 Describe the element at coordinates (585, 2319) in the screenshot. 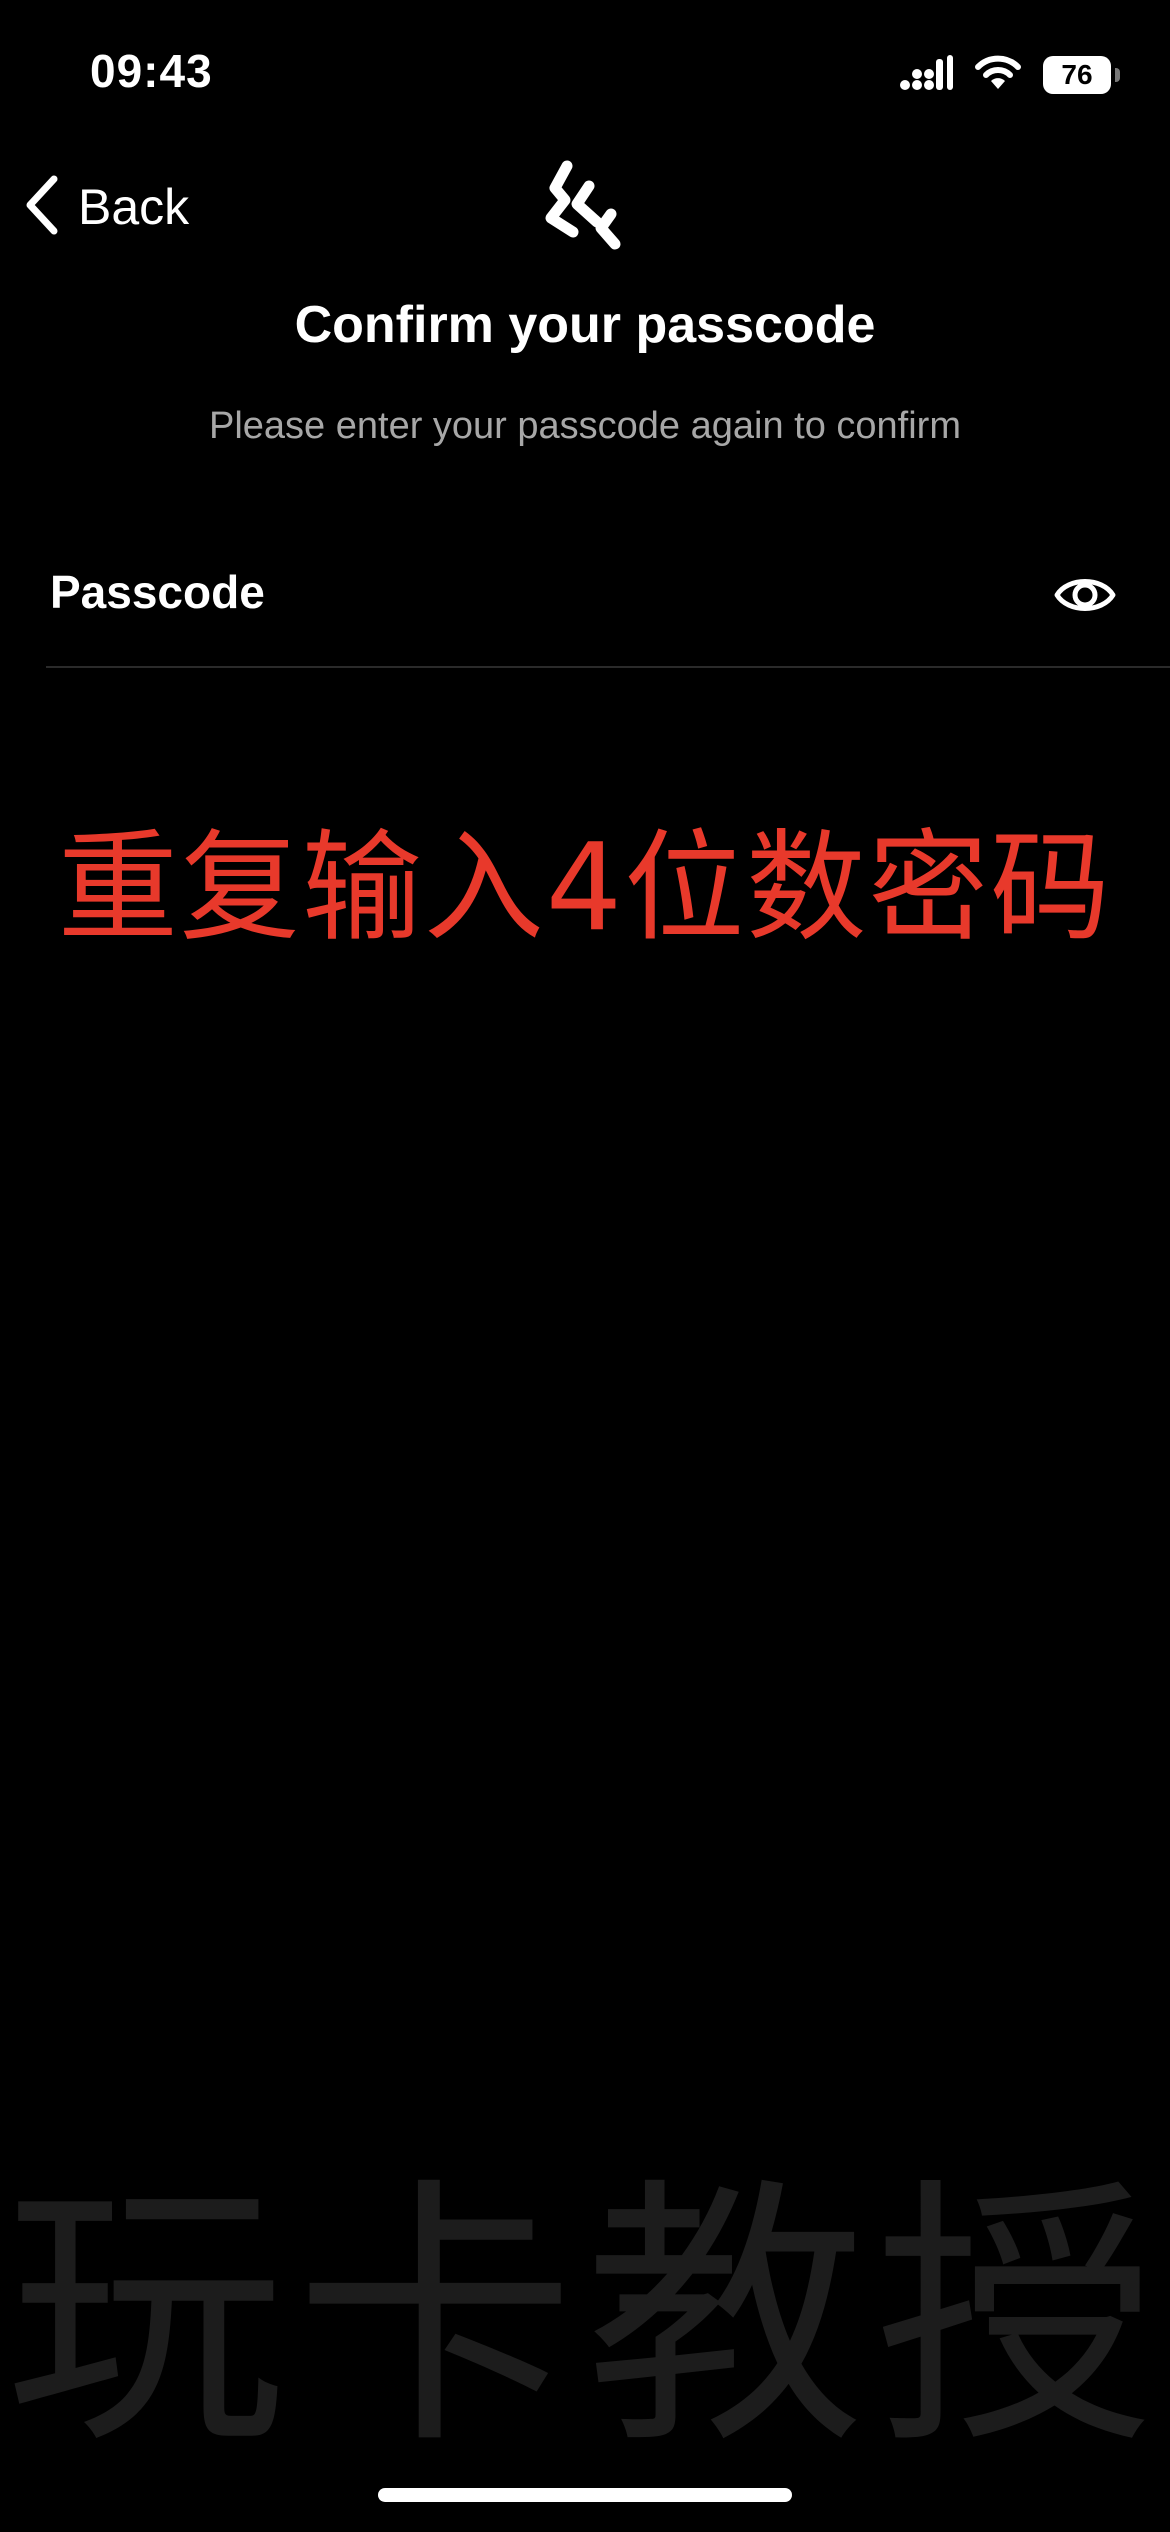

I see `watermark: 玩卡教授` at that location.